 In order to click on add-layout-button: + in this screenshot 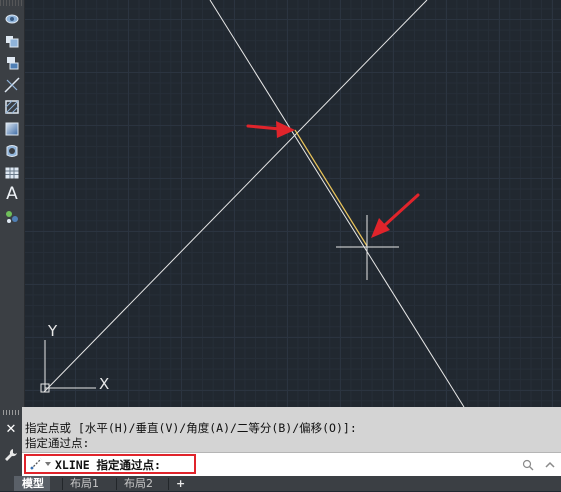, I will do `click(180, 483)`.